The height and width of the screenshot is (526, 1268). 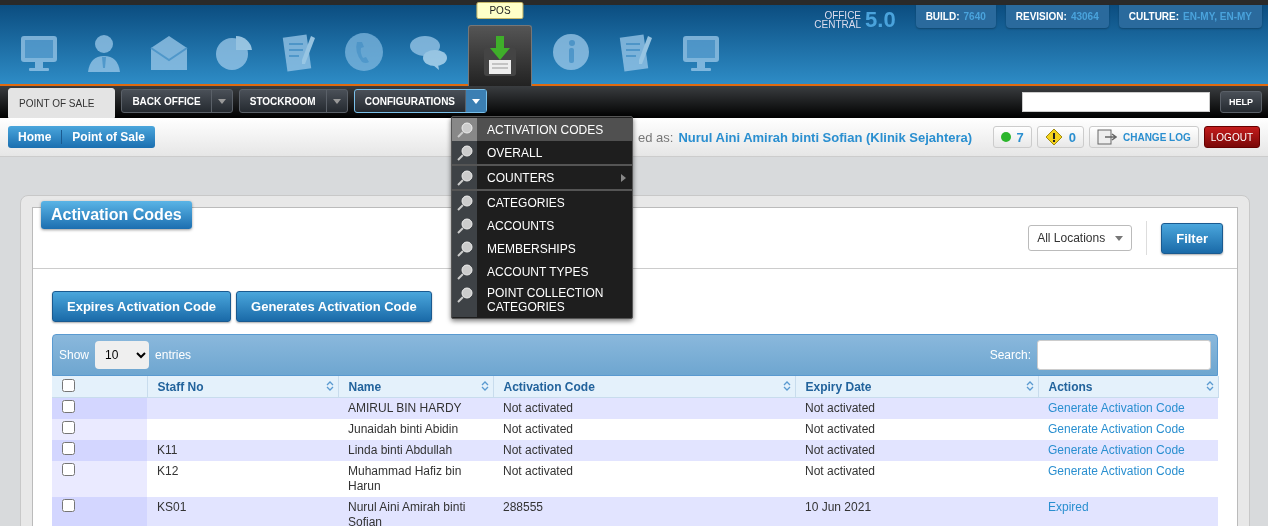 I want to click on menu-item: ACTIVATION CODES, so click(x=542, y=129).